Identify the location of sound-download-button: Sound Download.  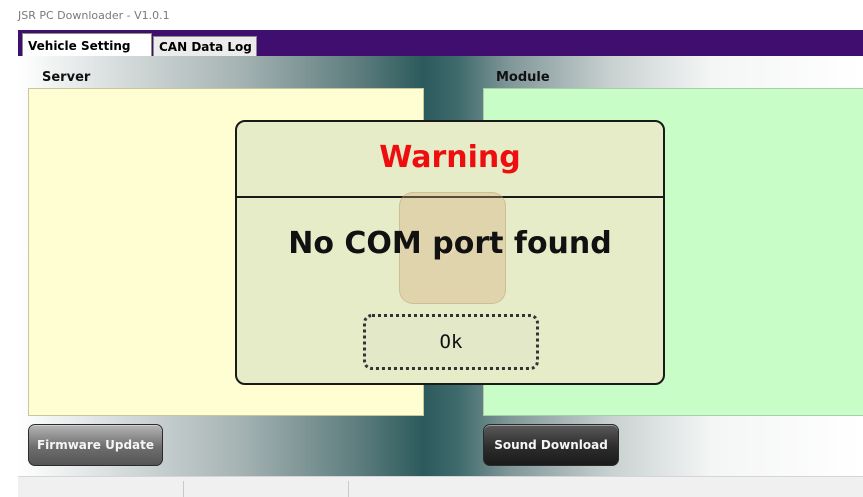
(551, 445).